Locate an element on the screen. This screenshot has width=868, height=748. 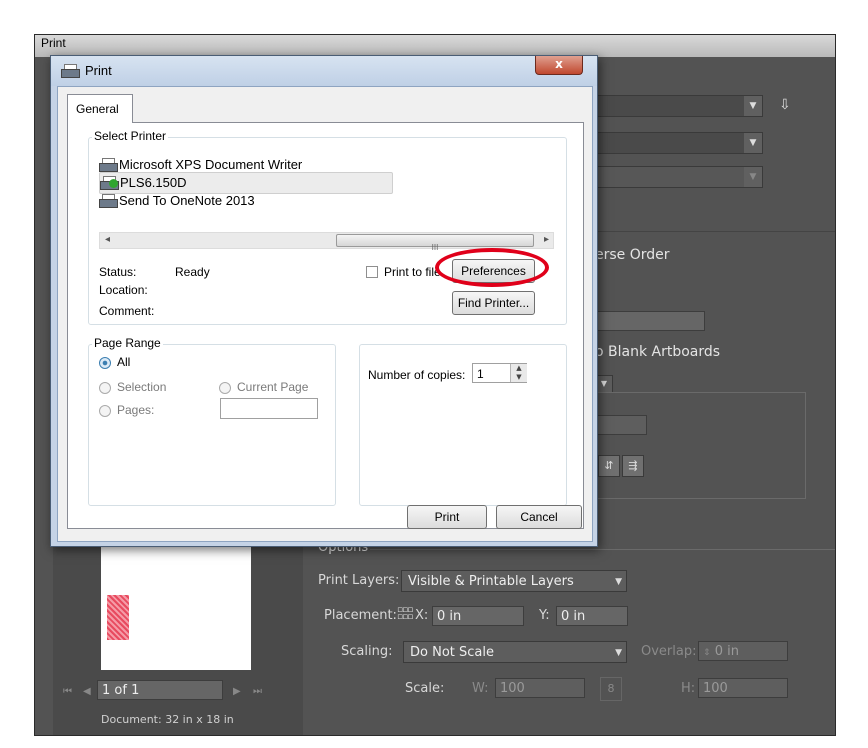
tab-general: General is located at coordinates (100, 108).